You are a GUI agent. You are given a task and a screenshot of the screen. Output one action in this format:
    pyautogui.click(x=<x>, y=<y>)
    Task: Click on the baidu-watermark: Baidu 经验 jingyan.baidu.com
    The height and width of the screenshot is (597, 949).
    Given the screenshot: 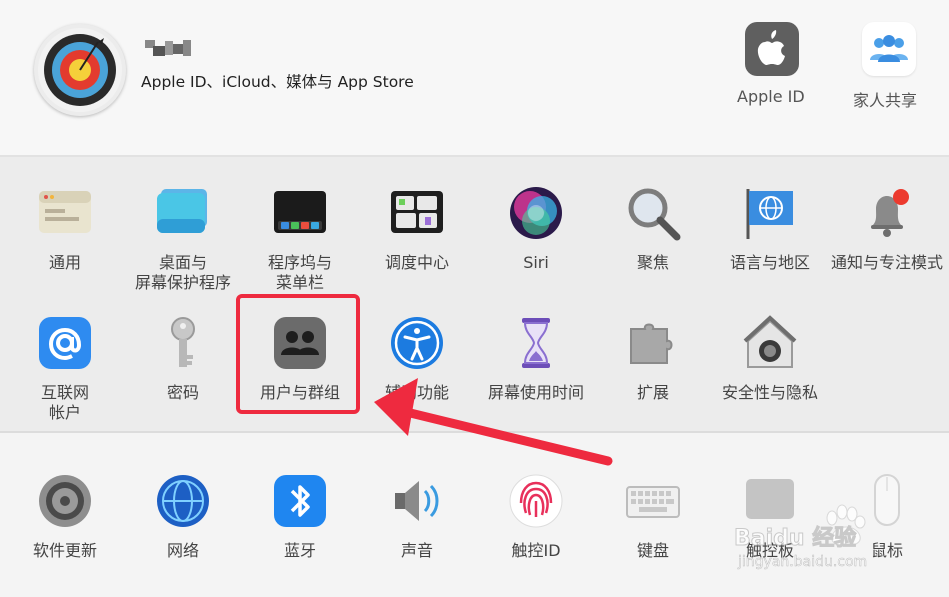 What is the action you would take?
    pyautogui.click(x=833, y=533)
    